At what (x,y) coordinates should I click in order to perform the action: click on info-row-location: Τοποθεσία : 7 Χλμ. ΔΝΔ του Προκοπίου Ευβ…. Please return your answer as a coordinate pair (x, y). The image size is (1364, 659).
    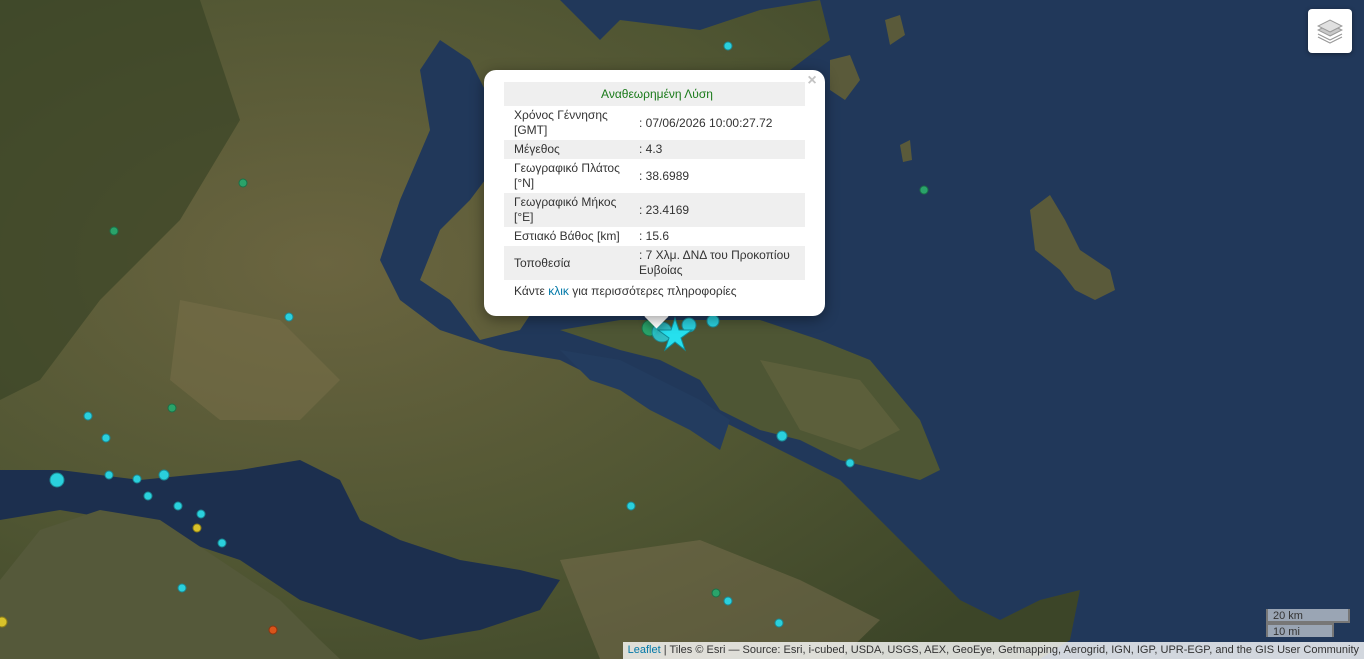
    Looking at the image, I should click on (654, 263).